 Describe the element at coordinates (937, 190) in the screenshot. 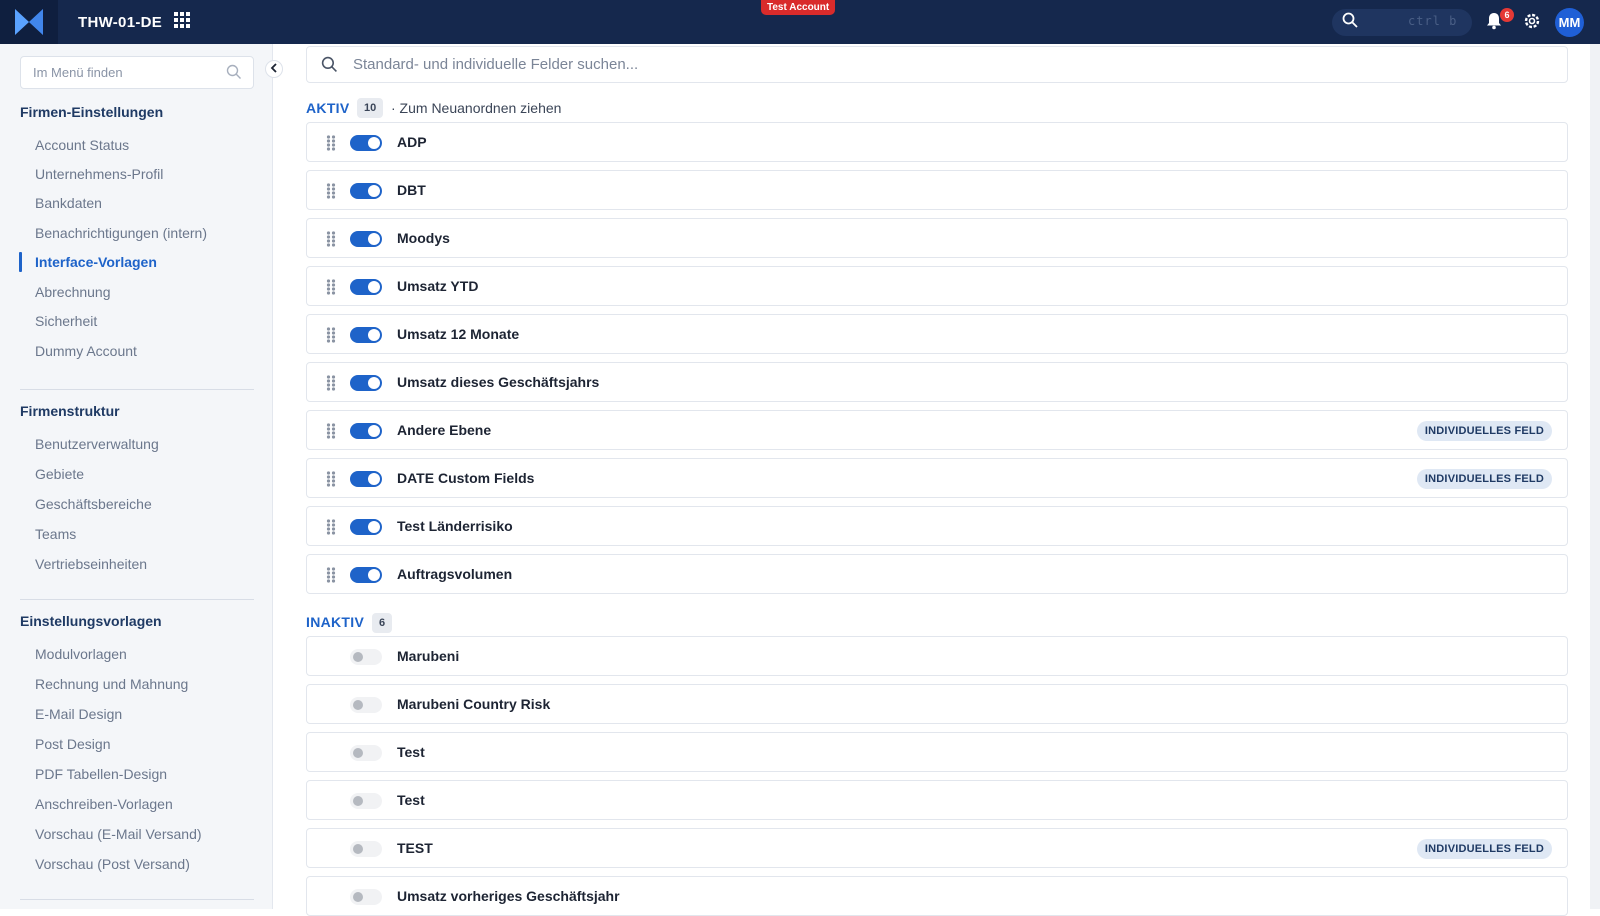

I see `field-row: DBT` at that location.